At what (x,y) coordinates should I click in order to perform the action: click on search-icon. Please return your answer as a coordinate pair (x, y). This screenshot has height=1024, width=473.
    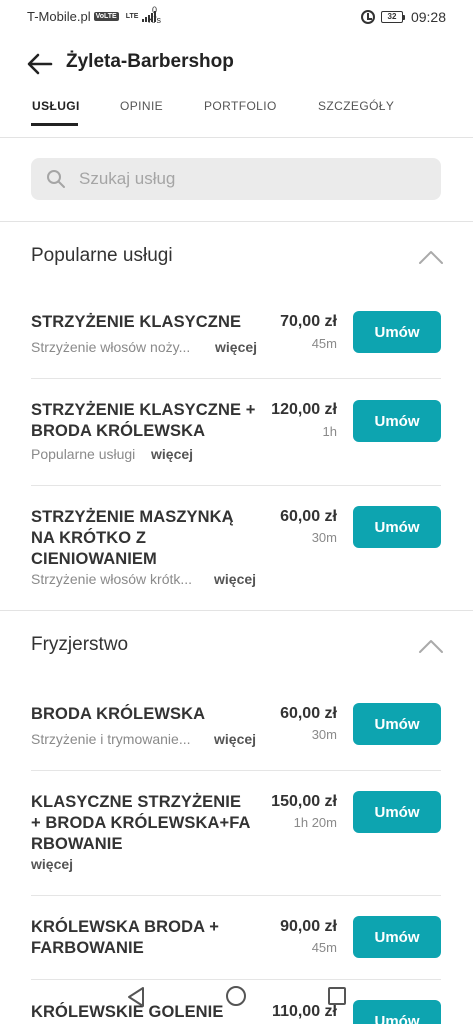
    Looking at the image, I should click on (56, 179).